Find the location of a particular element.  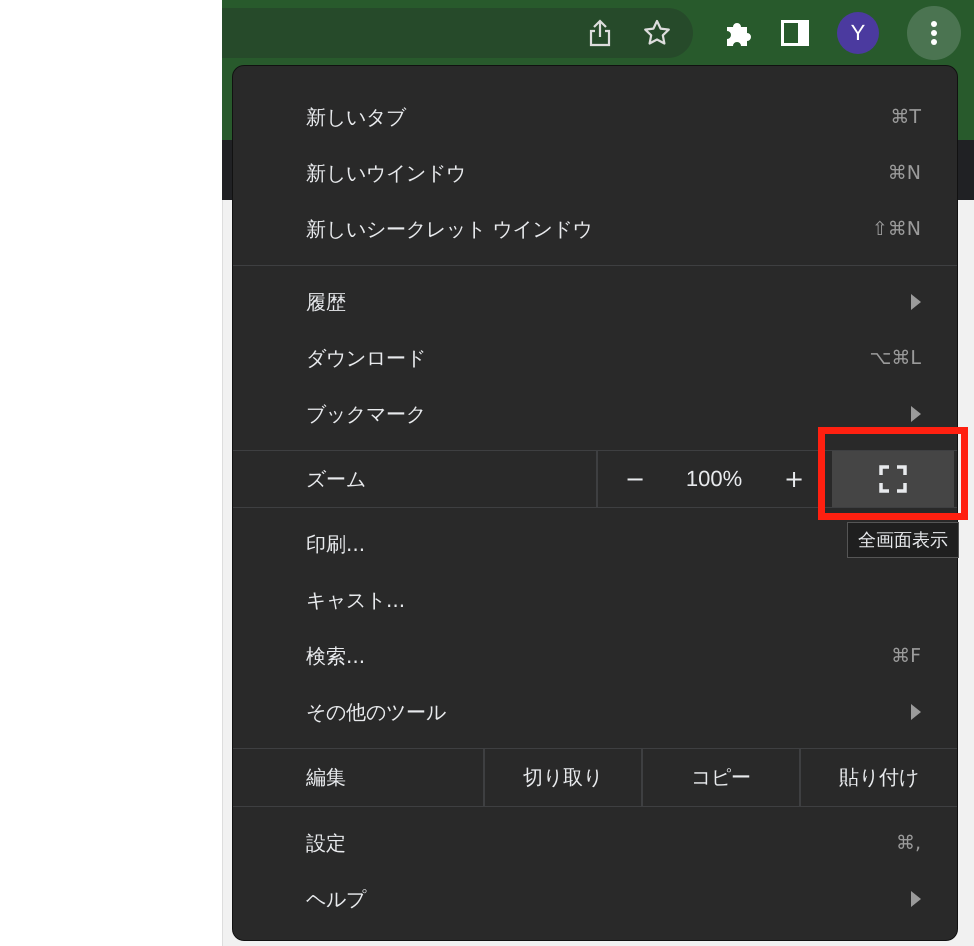

zoom-in-button: + is located at coordinates (794, 479).